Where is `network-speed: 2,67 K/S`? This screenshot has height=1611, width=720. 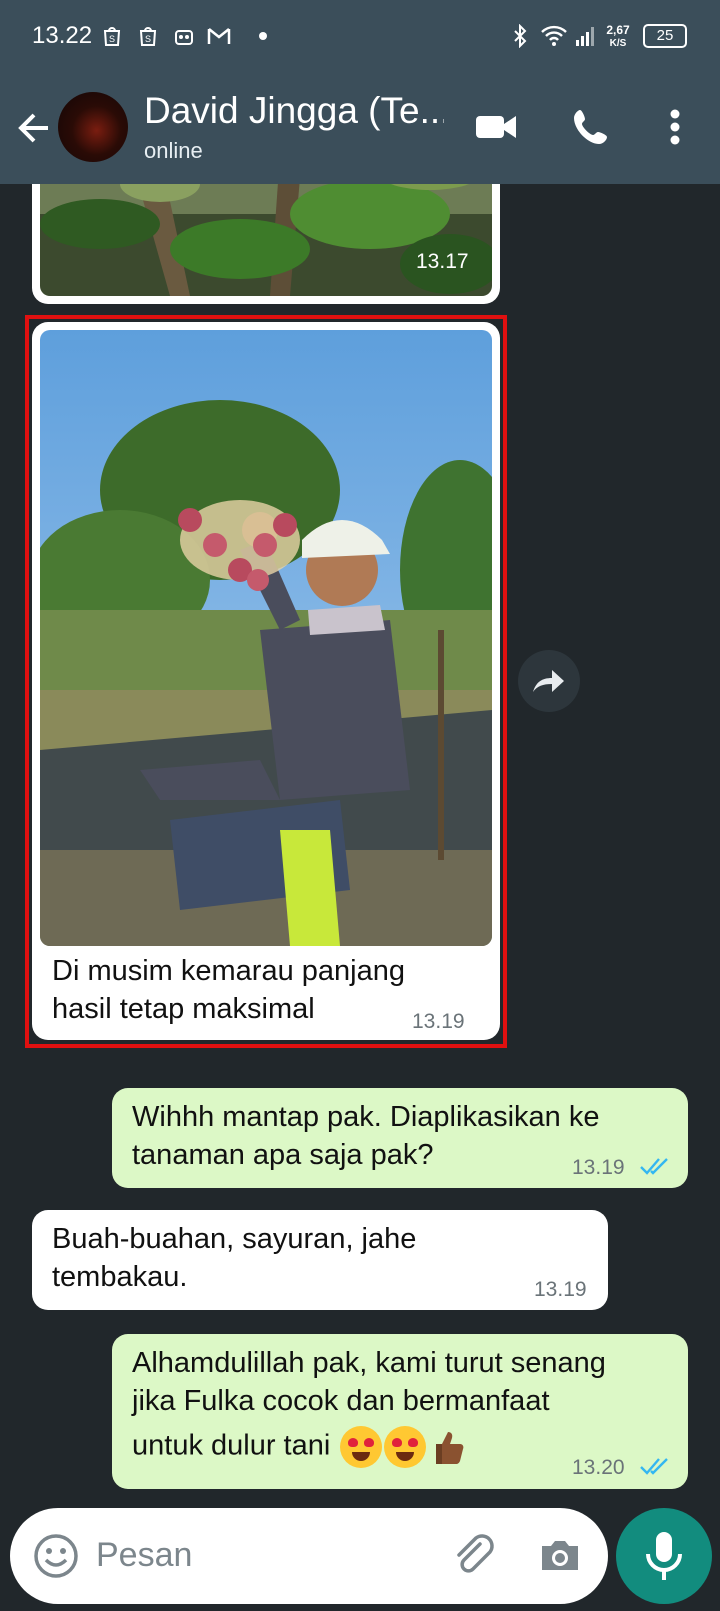
network-speed: 2,67 K/S is located at coordinates (618, 36).